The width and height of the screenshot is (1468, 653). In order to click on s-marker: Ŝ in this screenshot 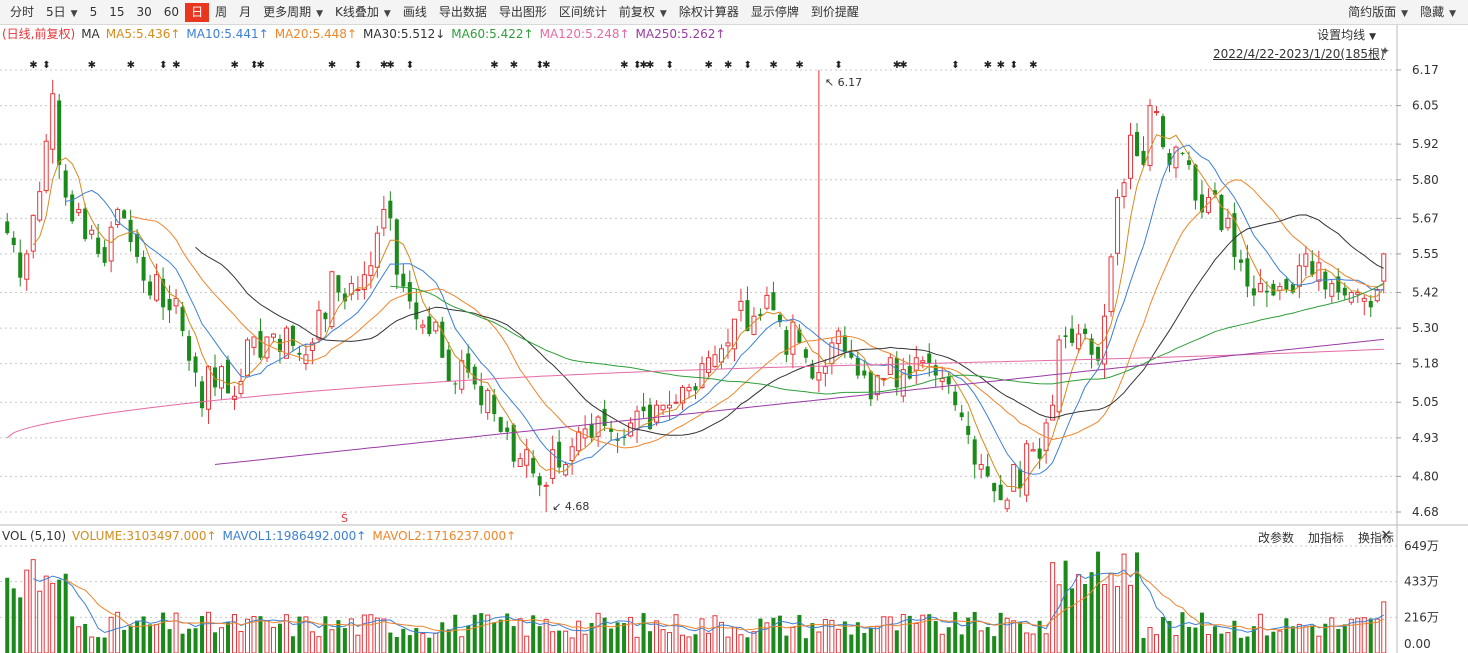, I will do `click(344, 518)`.